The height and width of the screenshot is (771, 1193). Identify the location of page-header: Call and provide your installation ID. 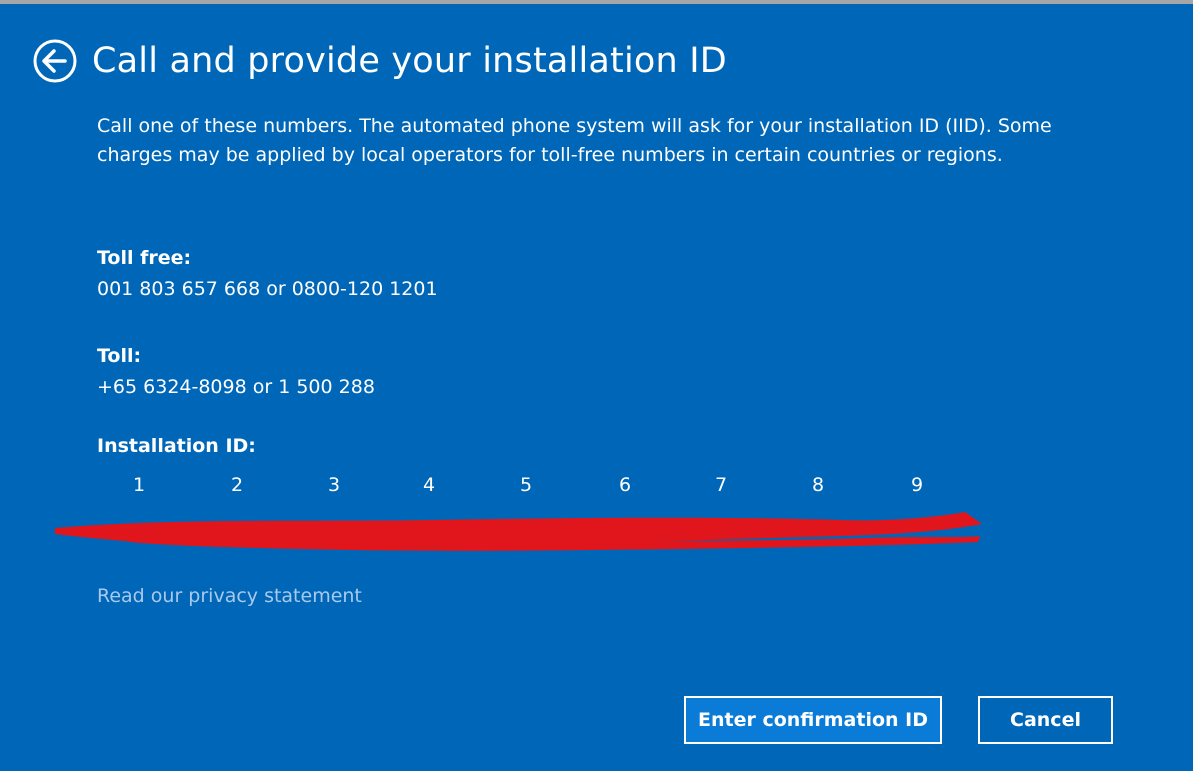
(379, 61).